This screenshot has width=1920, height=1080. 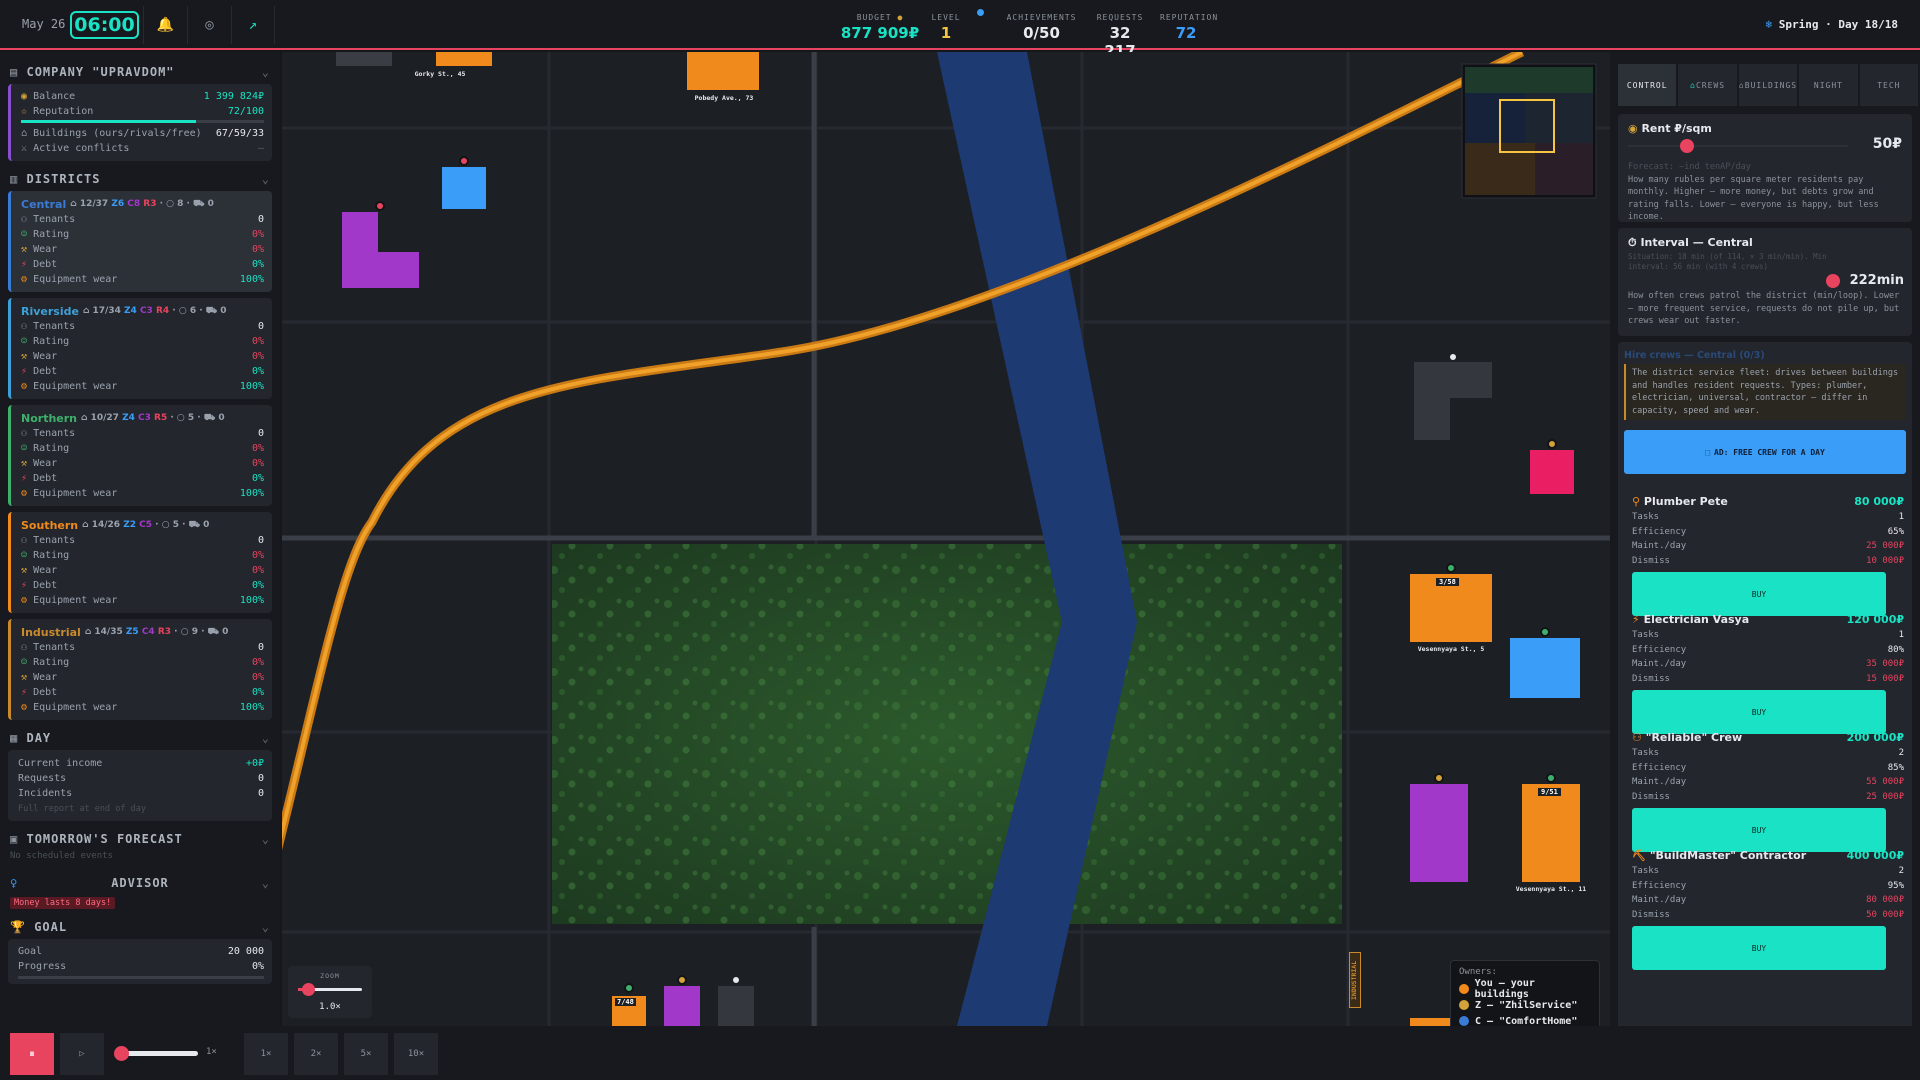 What do you see at coordinates (946, 27) in the screenshot?
I see `level-stat: LEVEL 1` at bounding box center [946, 27].